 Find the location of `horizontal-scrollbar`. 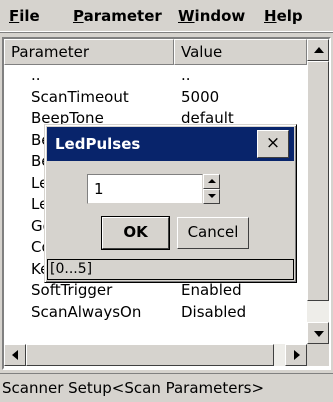

horizontal-scrollbar is located at coordinates (155, 355).